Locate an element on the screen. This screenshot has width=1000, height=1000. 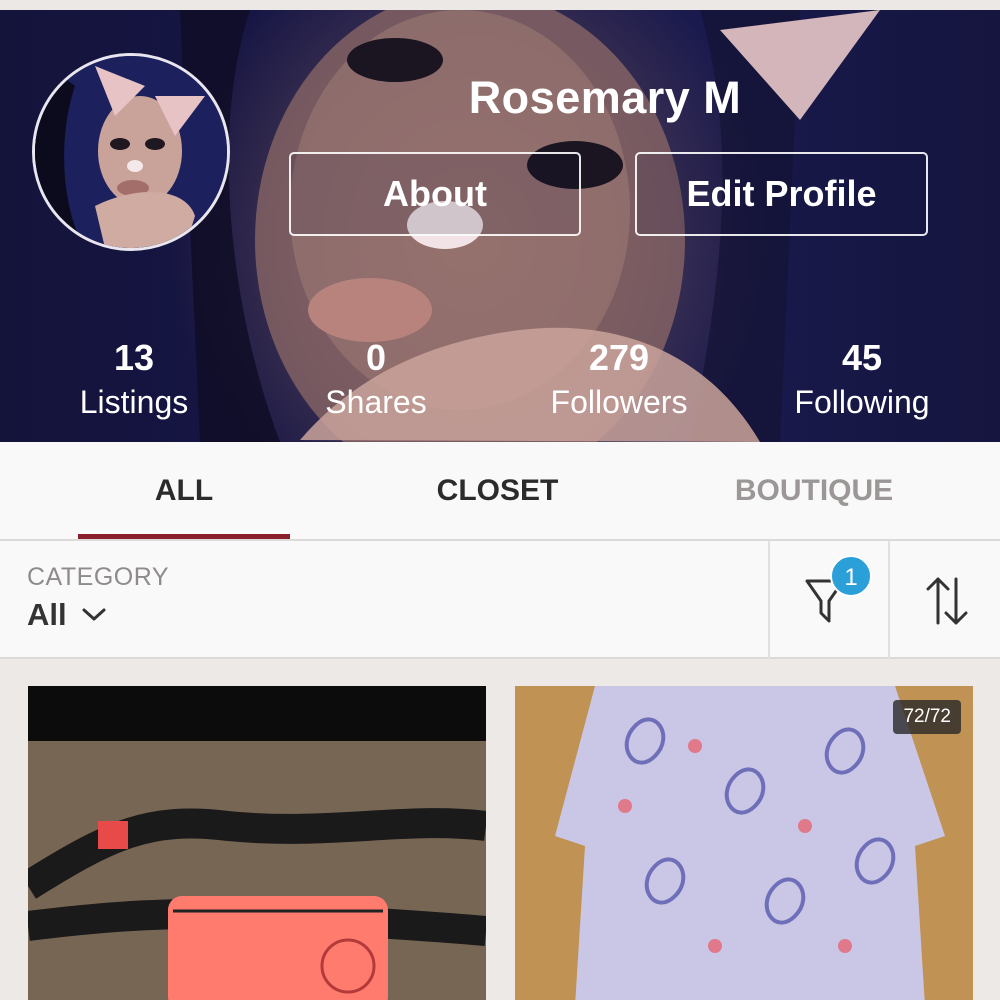
stat-value: 45 is located at coordinates (862, 357).